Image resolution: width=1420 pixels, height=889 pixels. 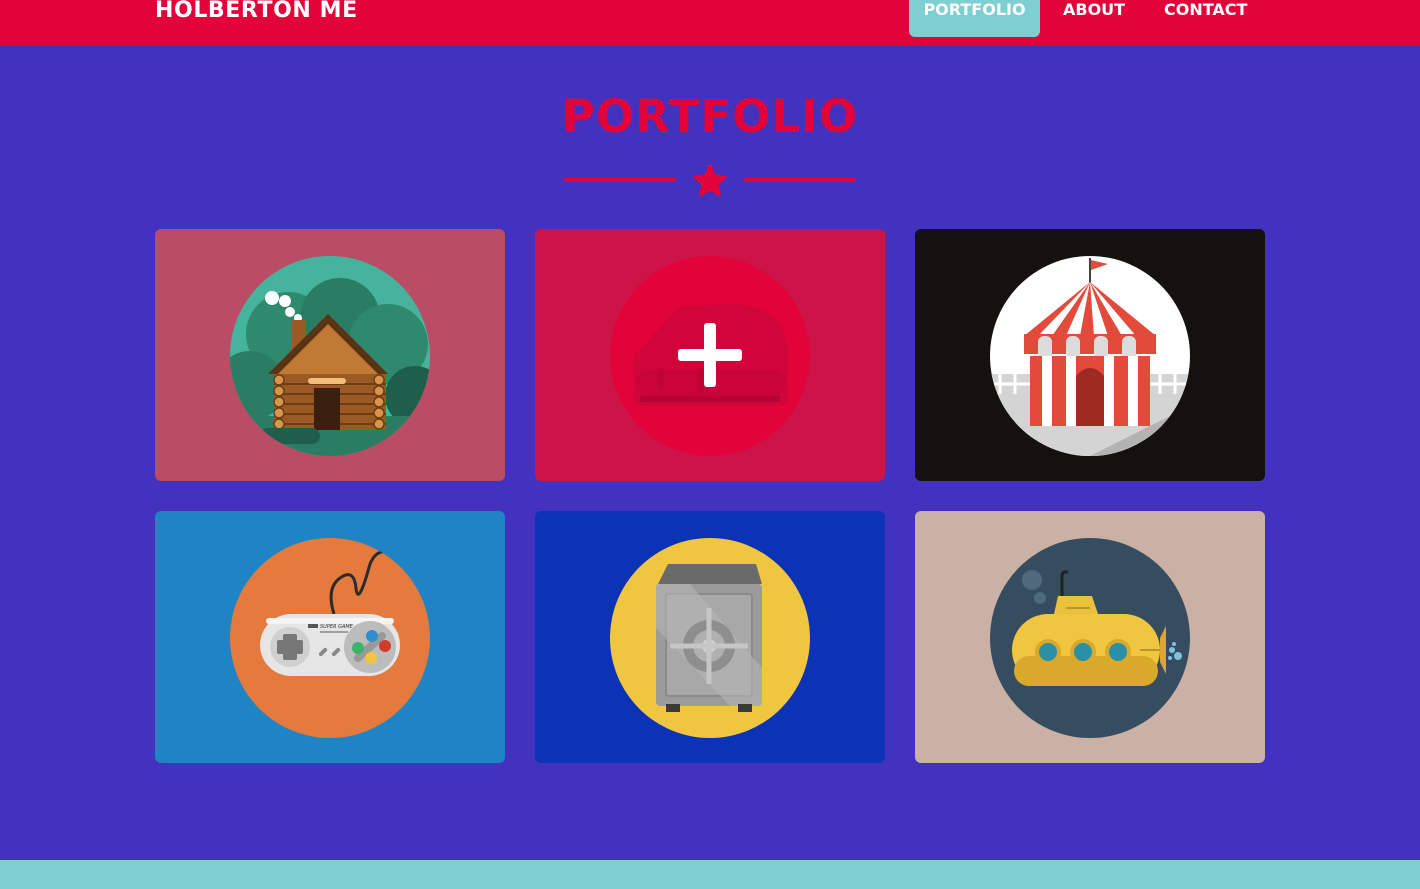 I want to click on nav-link-portfolio: PORTFOLIO, so click(x=974, y=18).